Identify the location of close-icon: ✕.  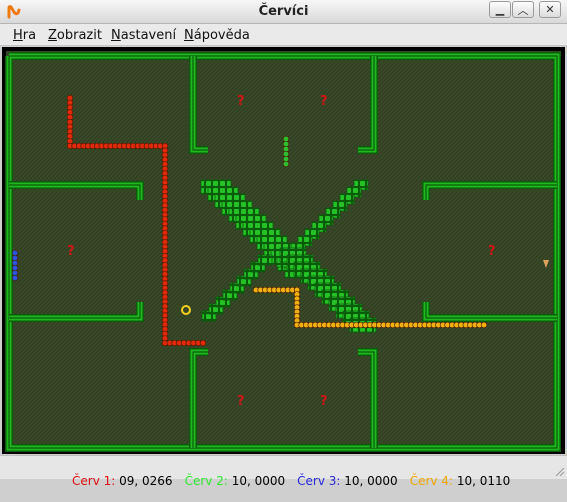
(550, 9).